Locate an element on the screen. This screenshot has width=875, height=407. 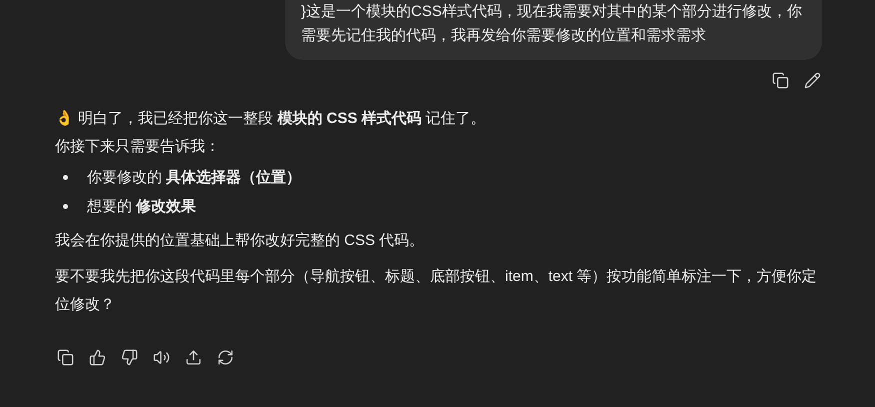
reply-paragraph: 要不要我先把你这段代码里每个部分（导航按钮、标题、底部按钮、item、text 等）按功能简单标注一下，方便你定位修改？ is located at coordinates (436, 291).